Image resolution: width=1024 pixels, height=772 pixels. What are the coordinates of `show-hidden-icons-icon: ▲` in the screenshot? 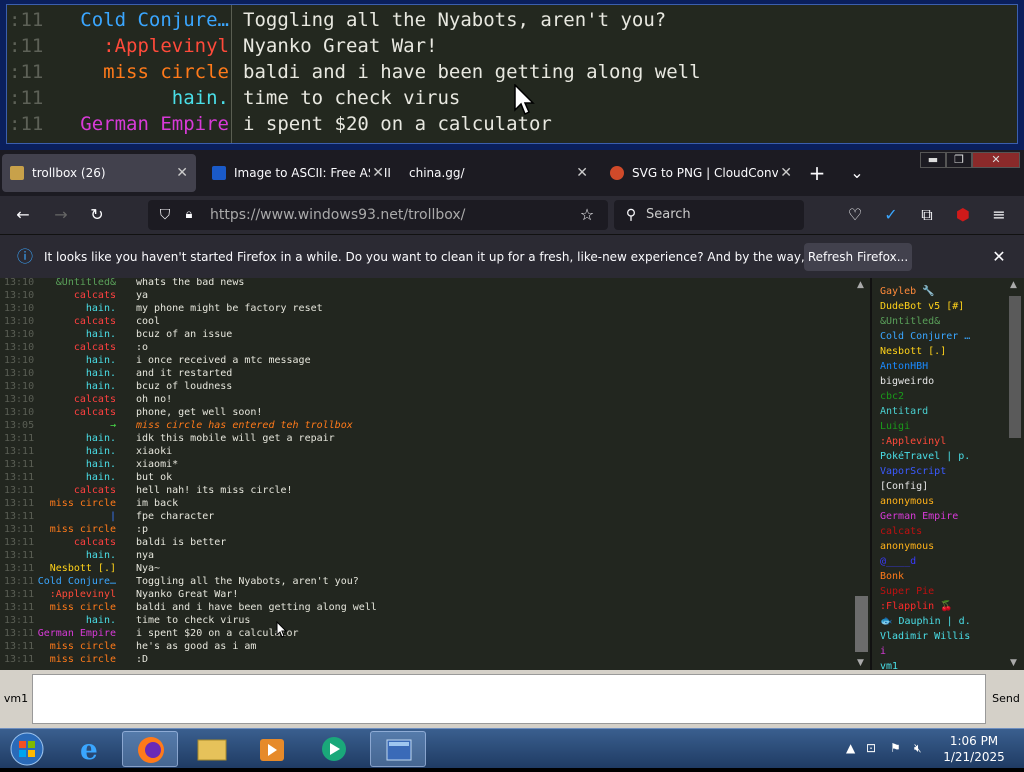 It's located at (850, 748).